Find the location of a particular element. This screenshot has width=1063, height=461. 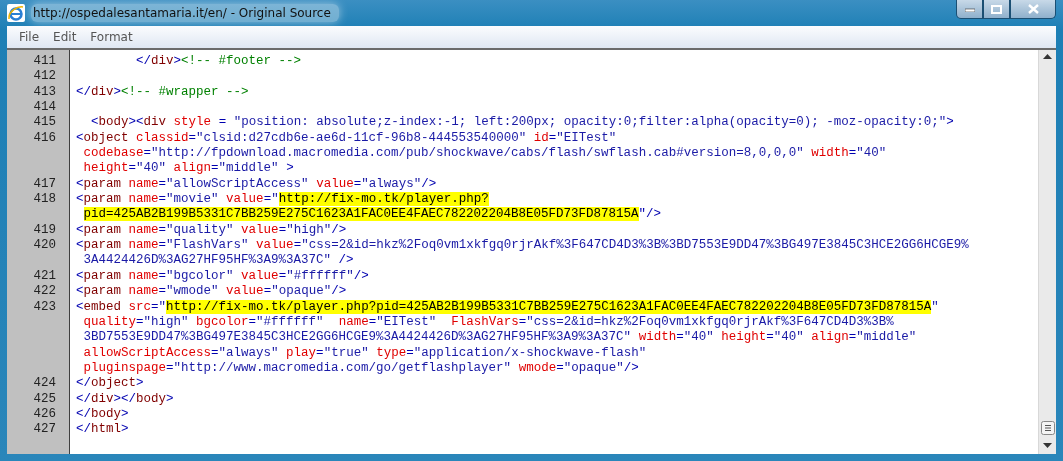

line-number: 412 is located at coordinates (44, 77).